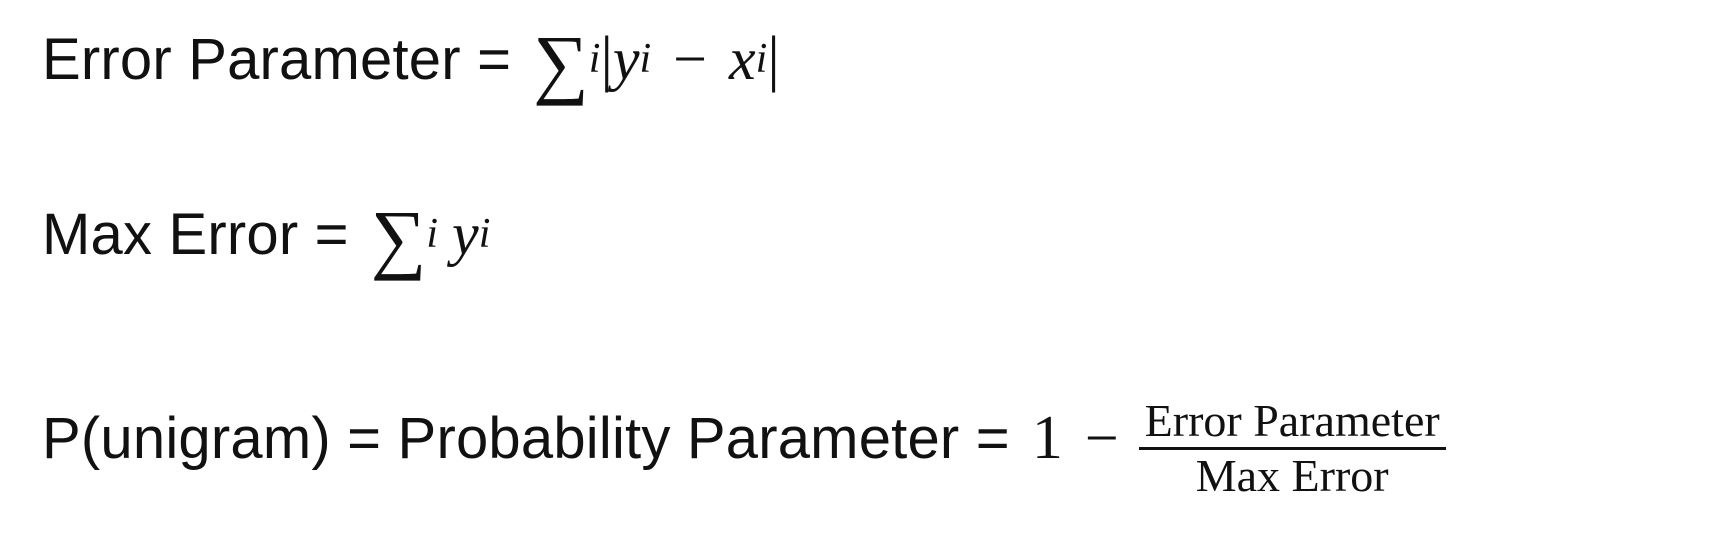 This screenshot has width=1732, height=553. I want to click on fraction: Error Parameter Max Error, so click(1292, 448).